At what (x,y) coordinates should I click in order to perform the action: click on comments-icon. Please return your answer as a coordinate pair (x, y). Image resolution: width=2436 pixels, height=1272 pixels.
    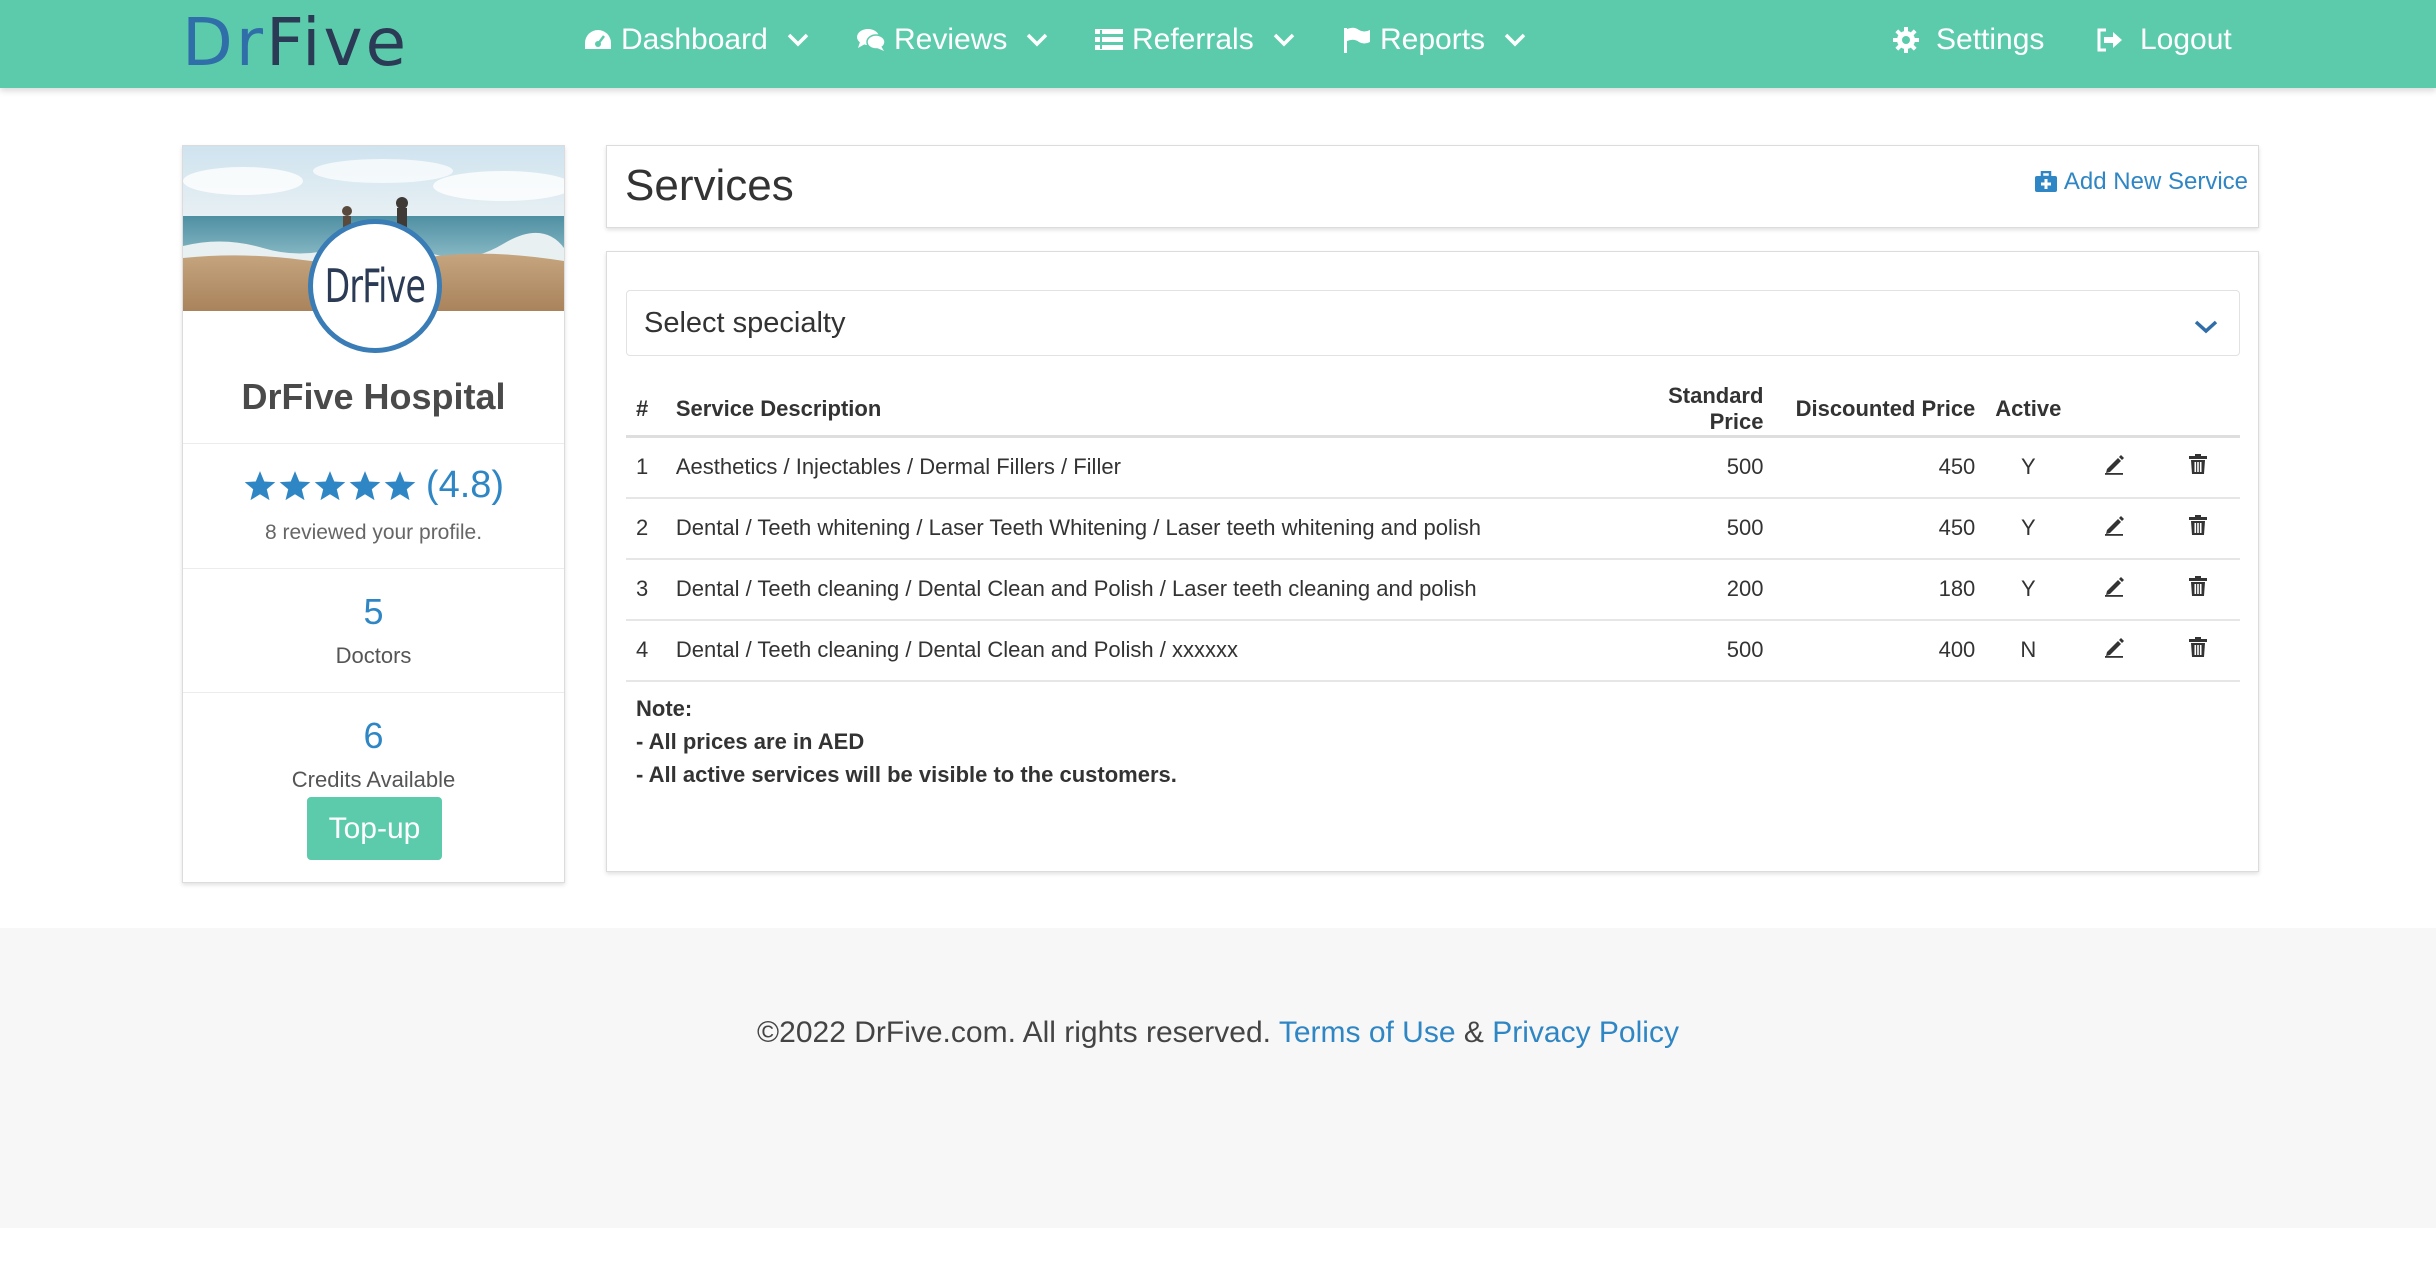
    Looking at the image, I should click on (871, 40).